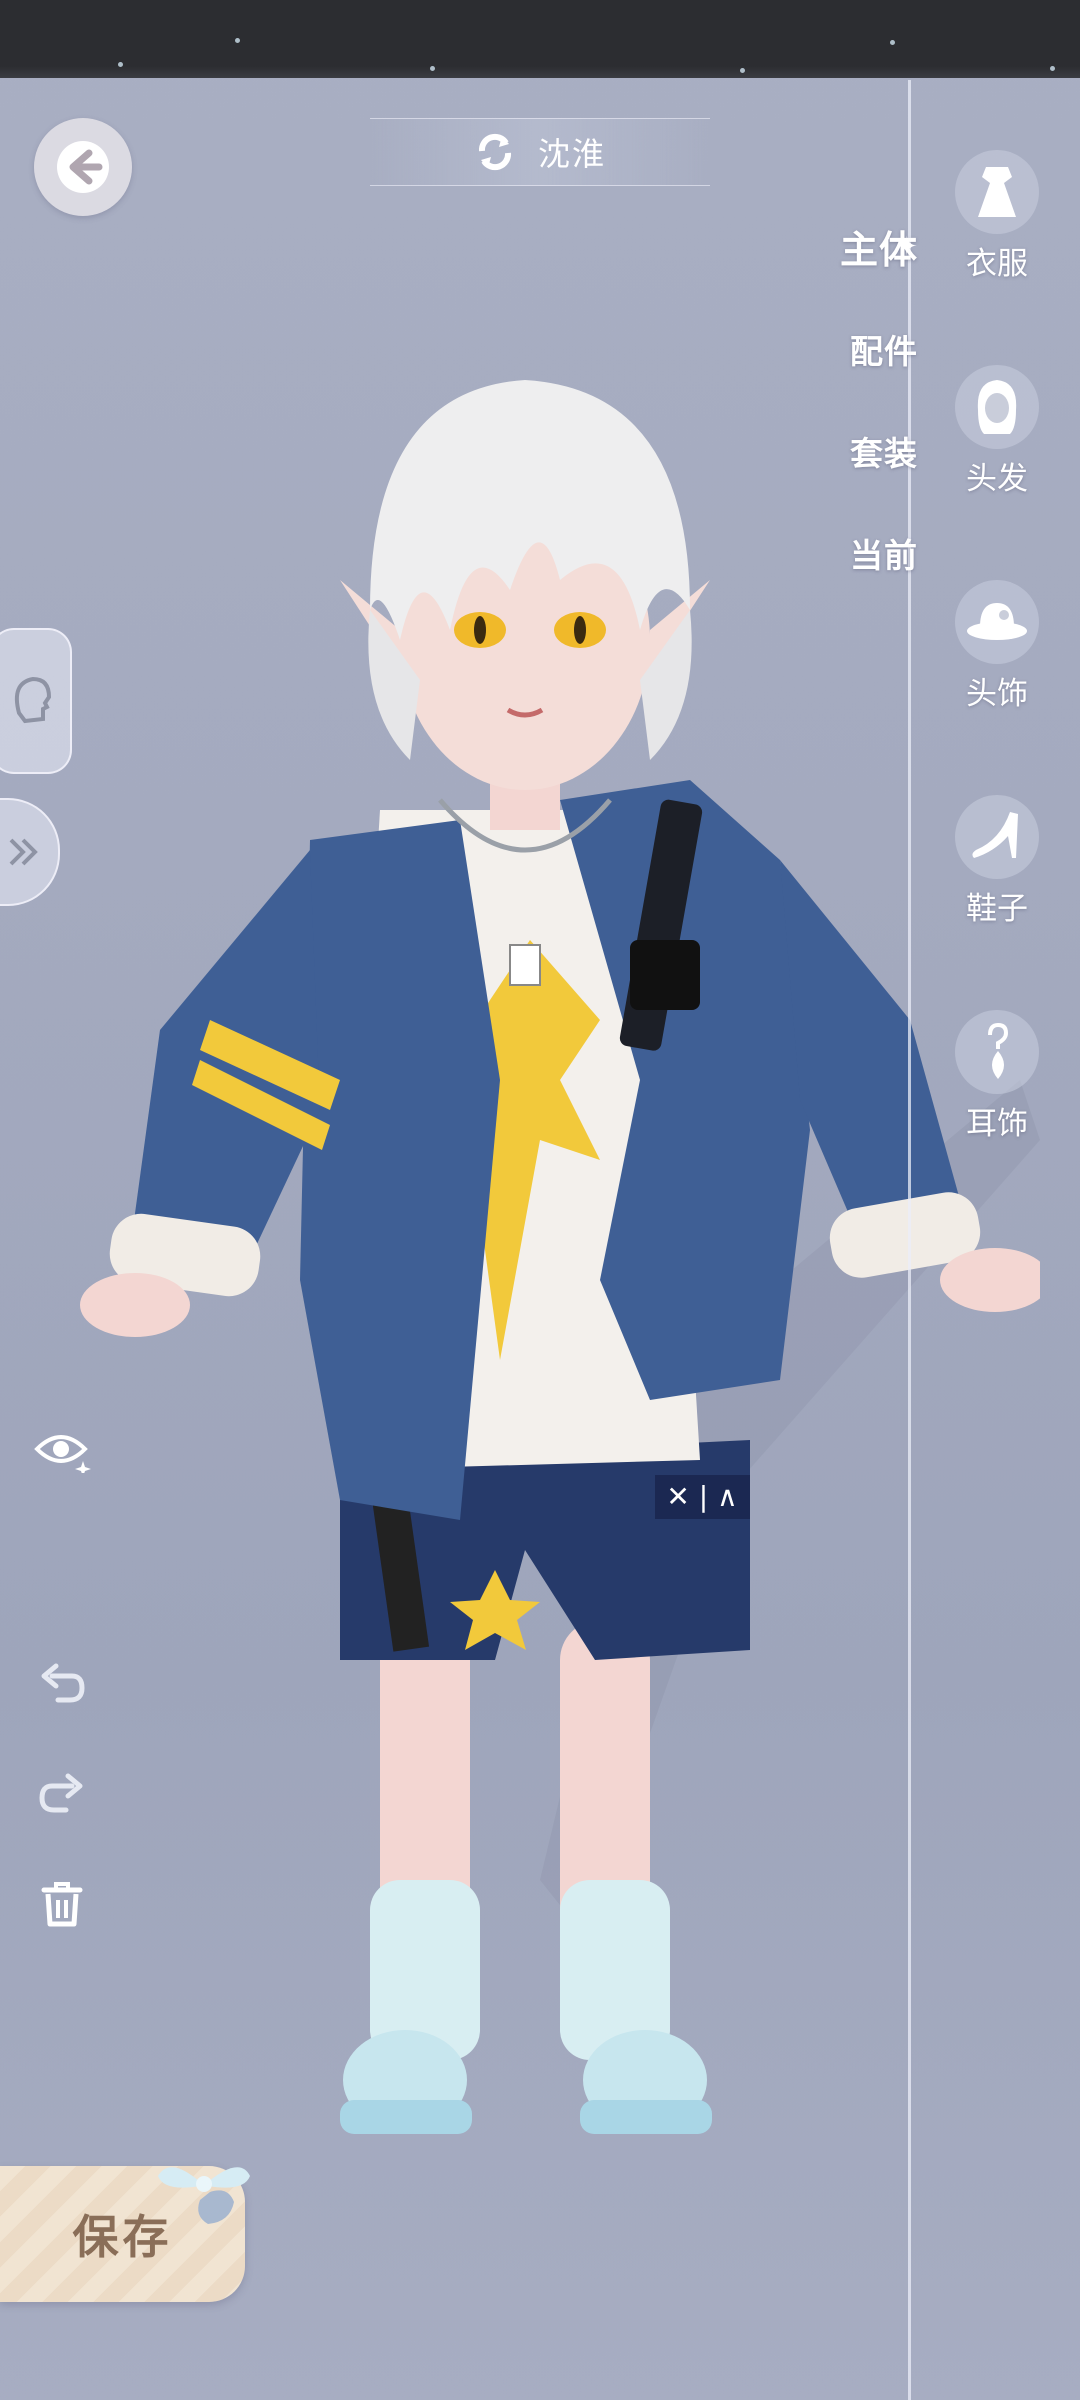 This screenshot has height=2400, width=1080. I want to click on bow-decoration-icon, so click(204, 2195).